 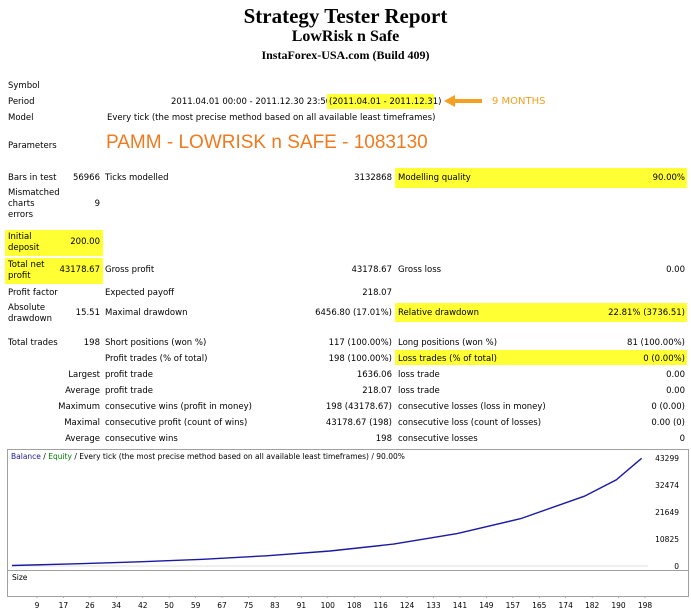 I want to click on x-tick-label: 133, so click(x=433, y=605).